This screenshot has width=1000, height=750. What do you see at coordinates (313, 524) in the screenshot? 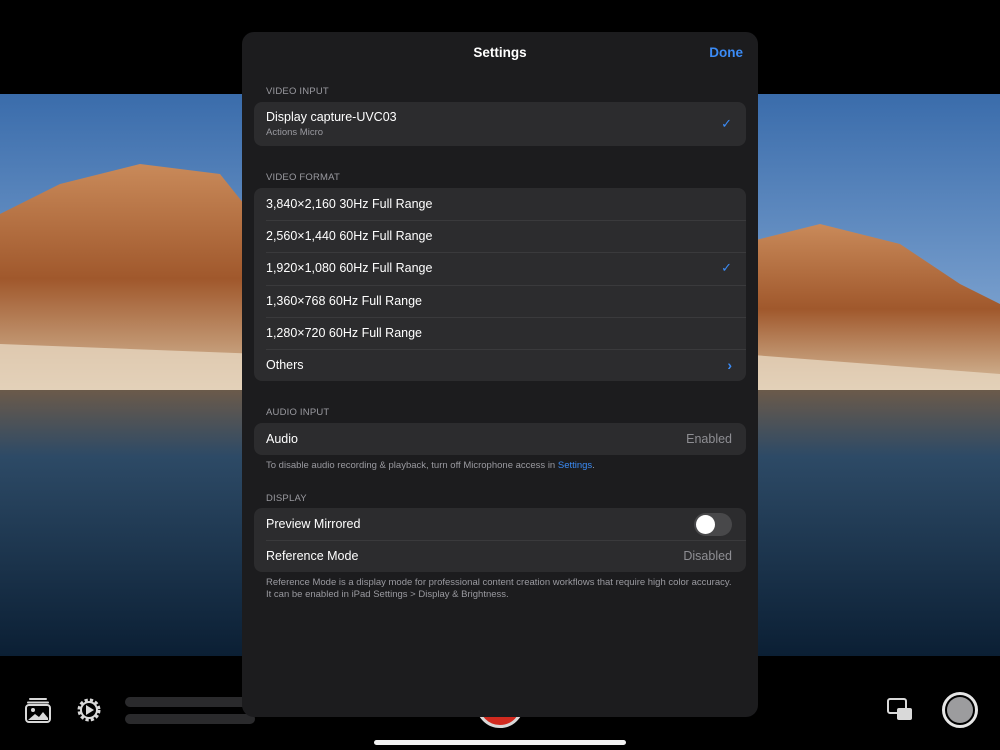
I see `preview-mirrored-label: Preview Mirrored` at bounding box center [313, 524].